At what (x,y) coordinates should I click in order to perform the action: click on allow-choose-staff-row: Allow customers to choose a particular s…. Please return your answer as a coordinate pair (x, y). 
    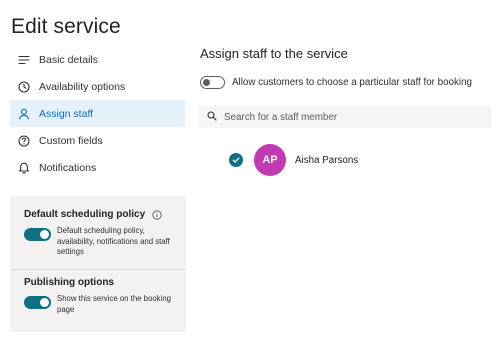
    Looking at the image, I should click on (336, 82).